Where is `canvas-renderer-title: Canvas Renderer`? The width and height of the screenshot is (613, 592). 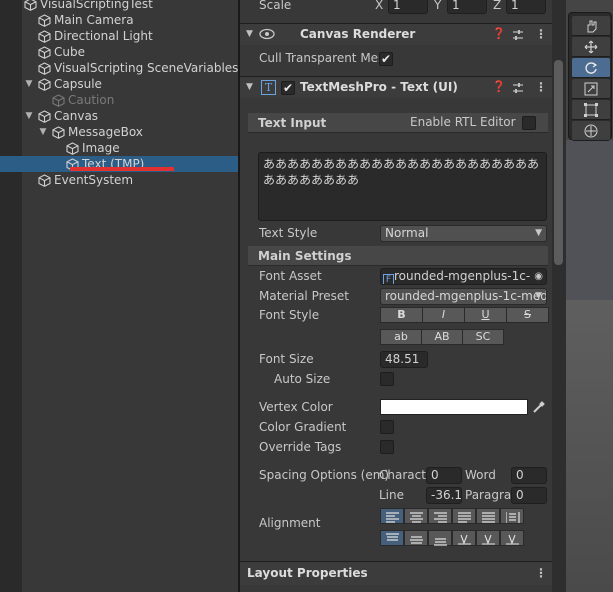 canvas-renderer-title: Canvas Renderer is located at coordinates (358, 34).